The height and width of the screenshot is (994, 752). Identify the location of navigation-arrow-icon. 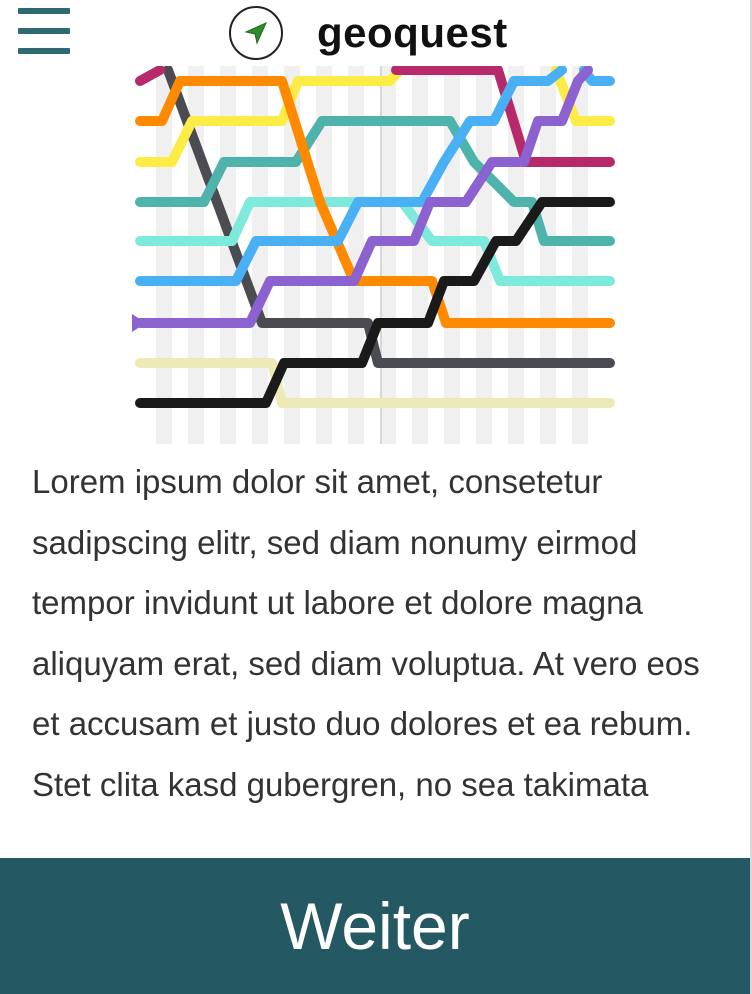
(256, 33).